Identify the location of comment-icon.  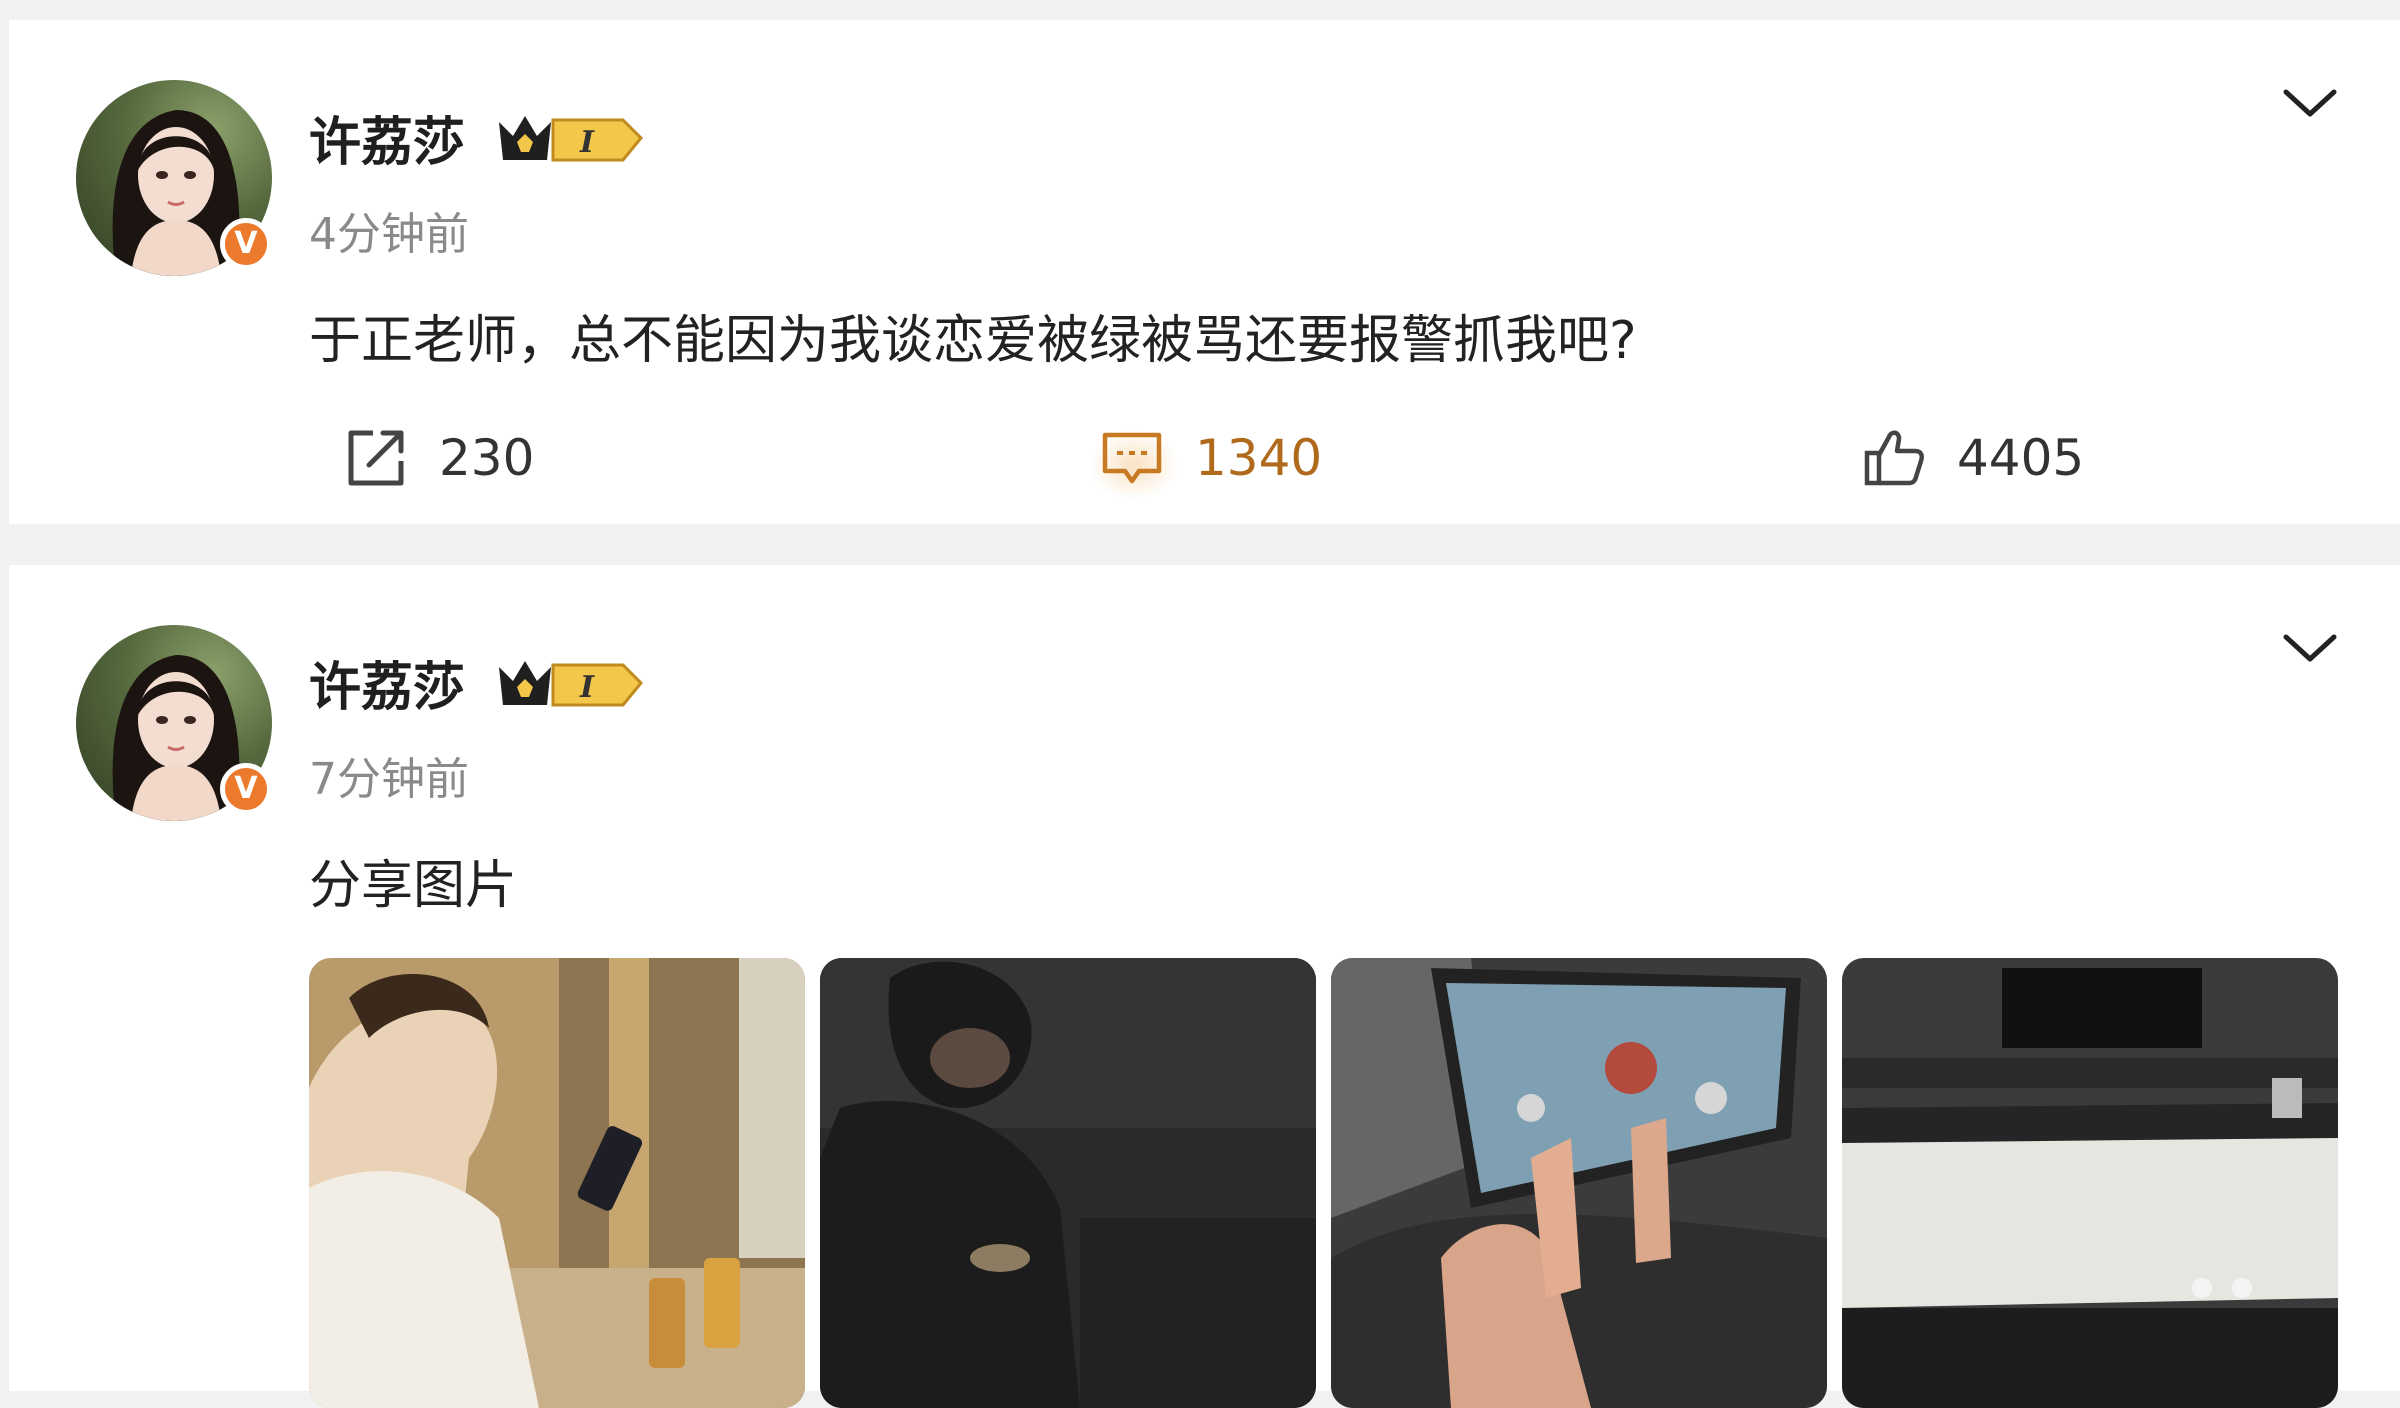
(1132, 458).